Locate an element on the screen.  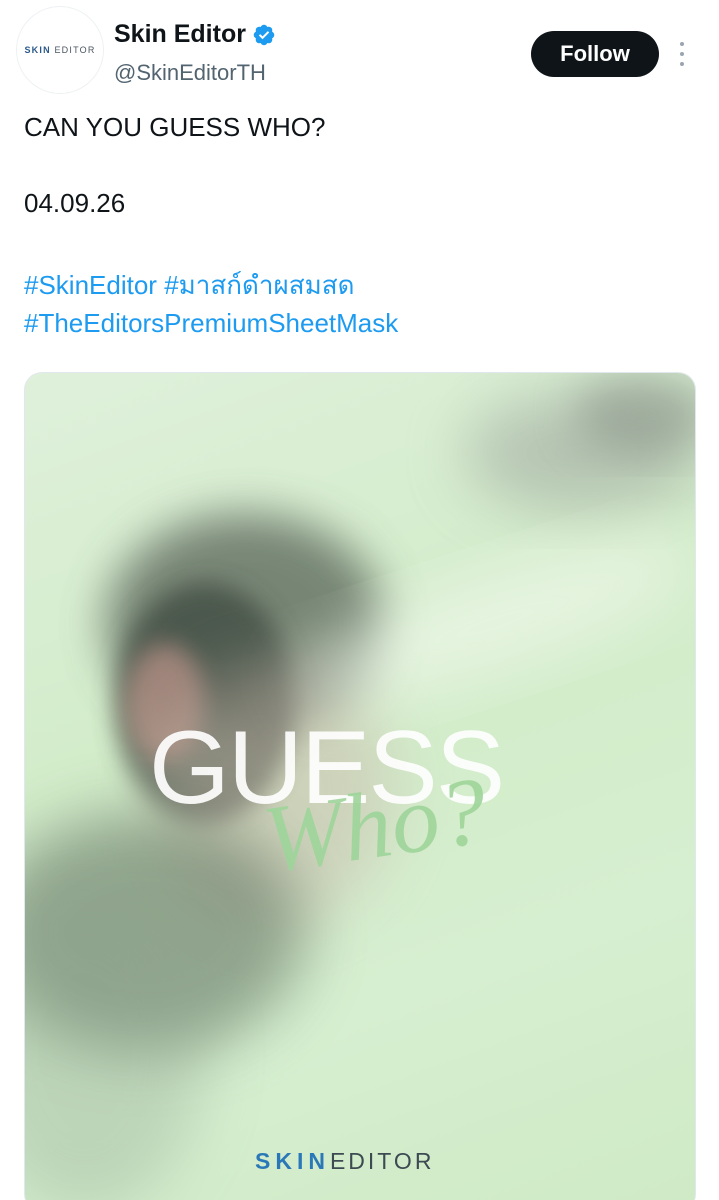
media-footer: SKINEDITOR is located at coordinates (336, 1134).